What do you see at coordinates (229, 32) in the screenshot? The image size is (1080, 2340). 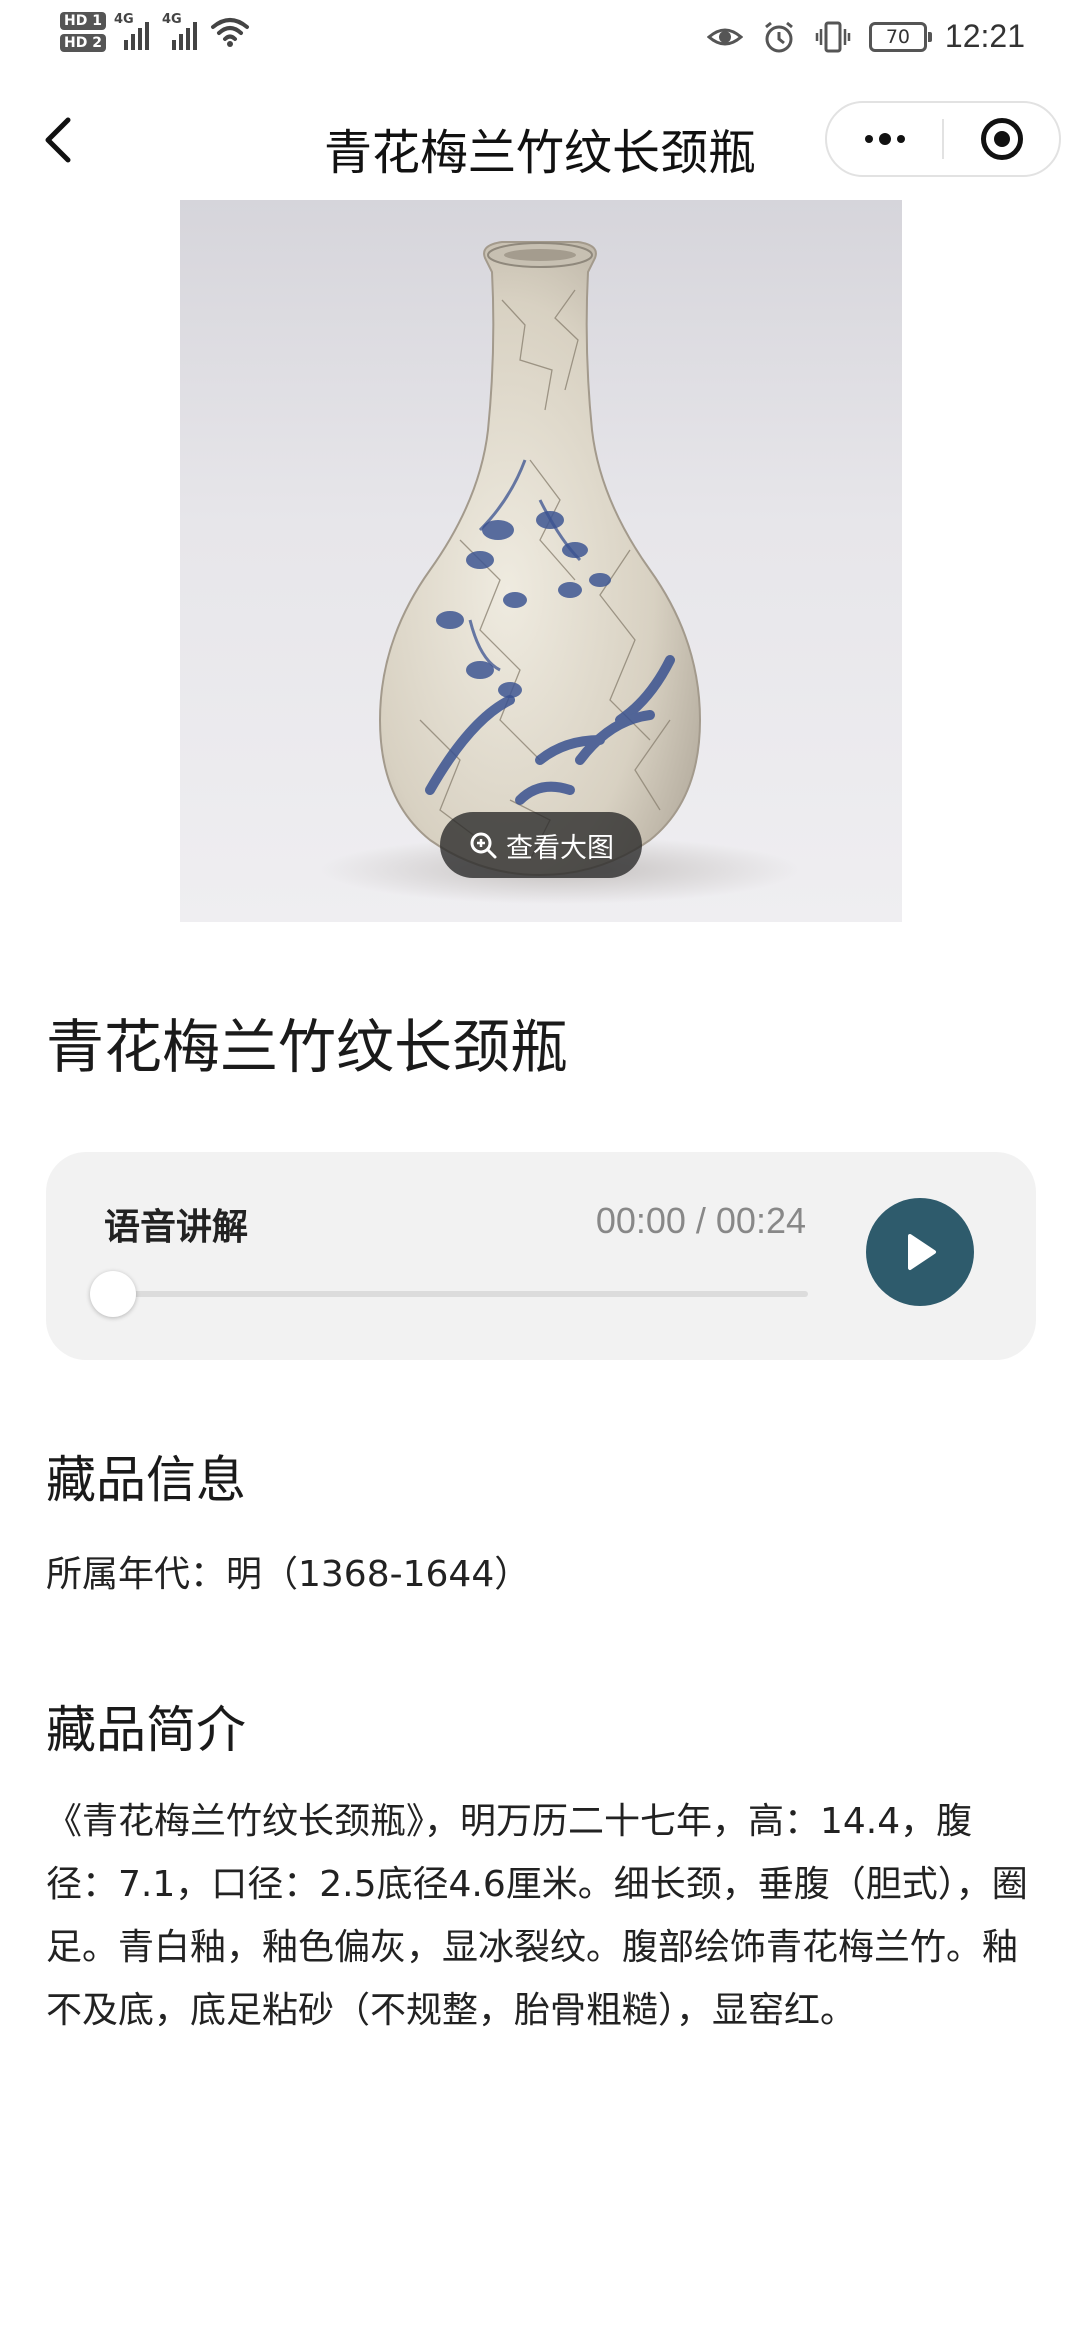 I see `wifi-icon` at bounding box center [229, 32].